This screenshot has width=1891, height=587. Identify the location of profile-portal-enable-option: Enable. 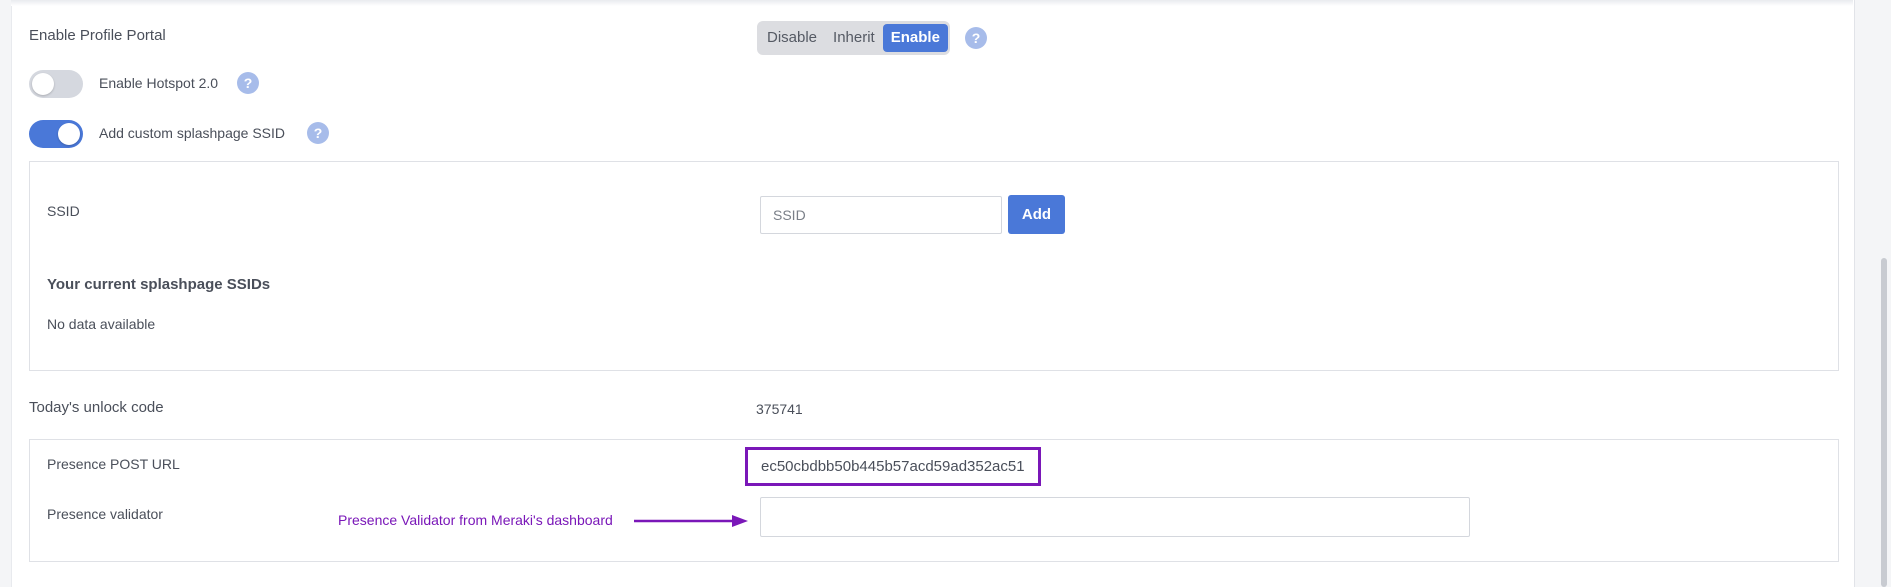
(915, 38).